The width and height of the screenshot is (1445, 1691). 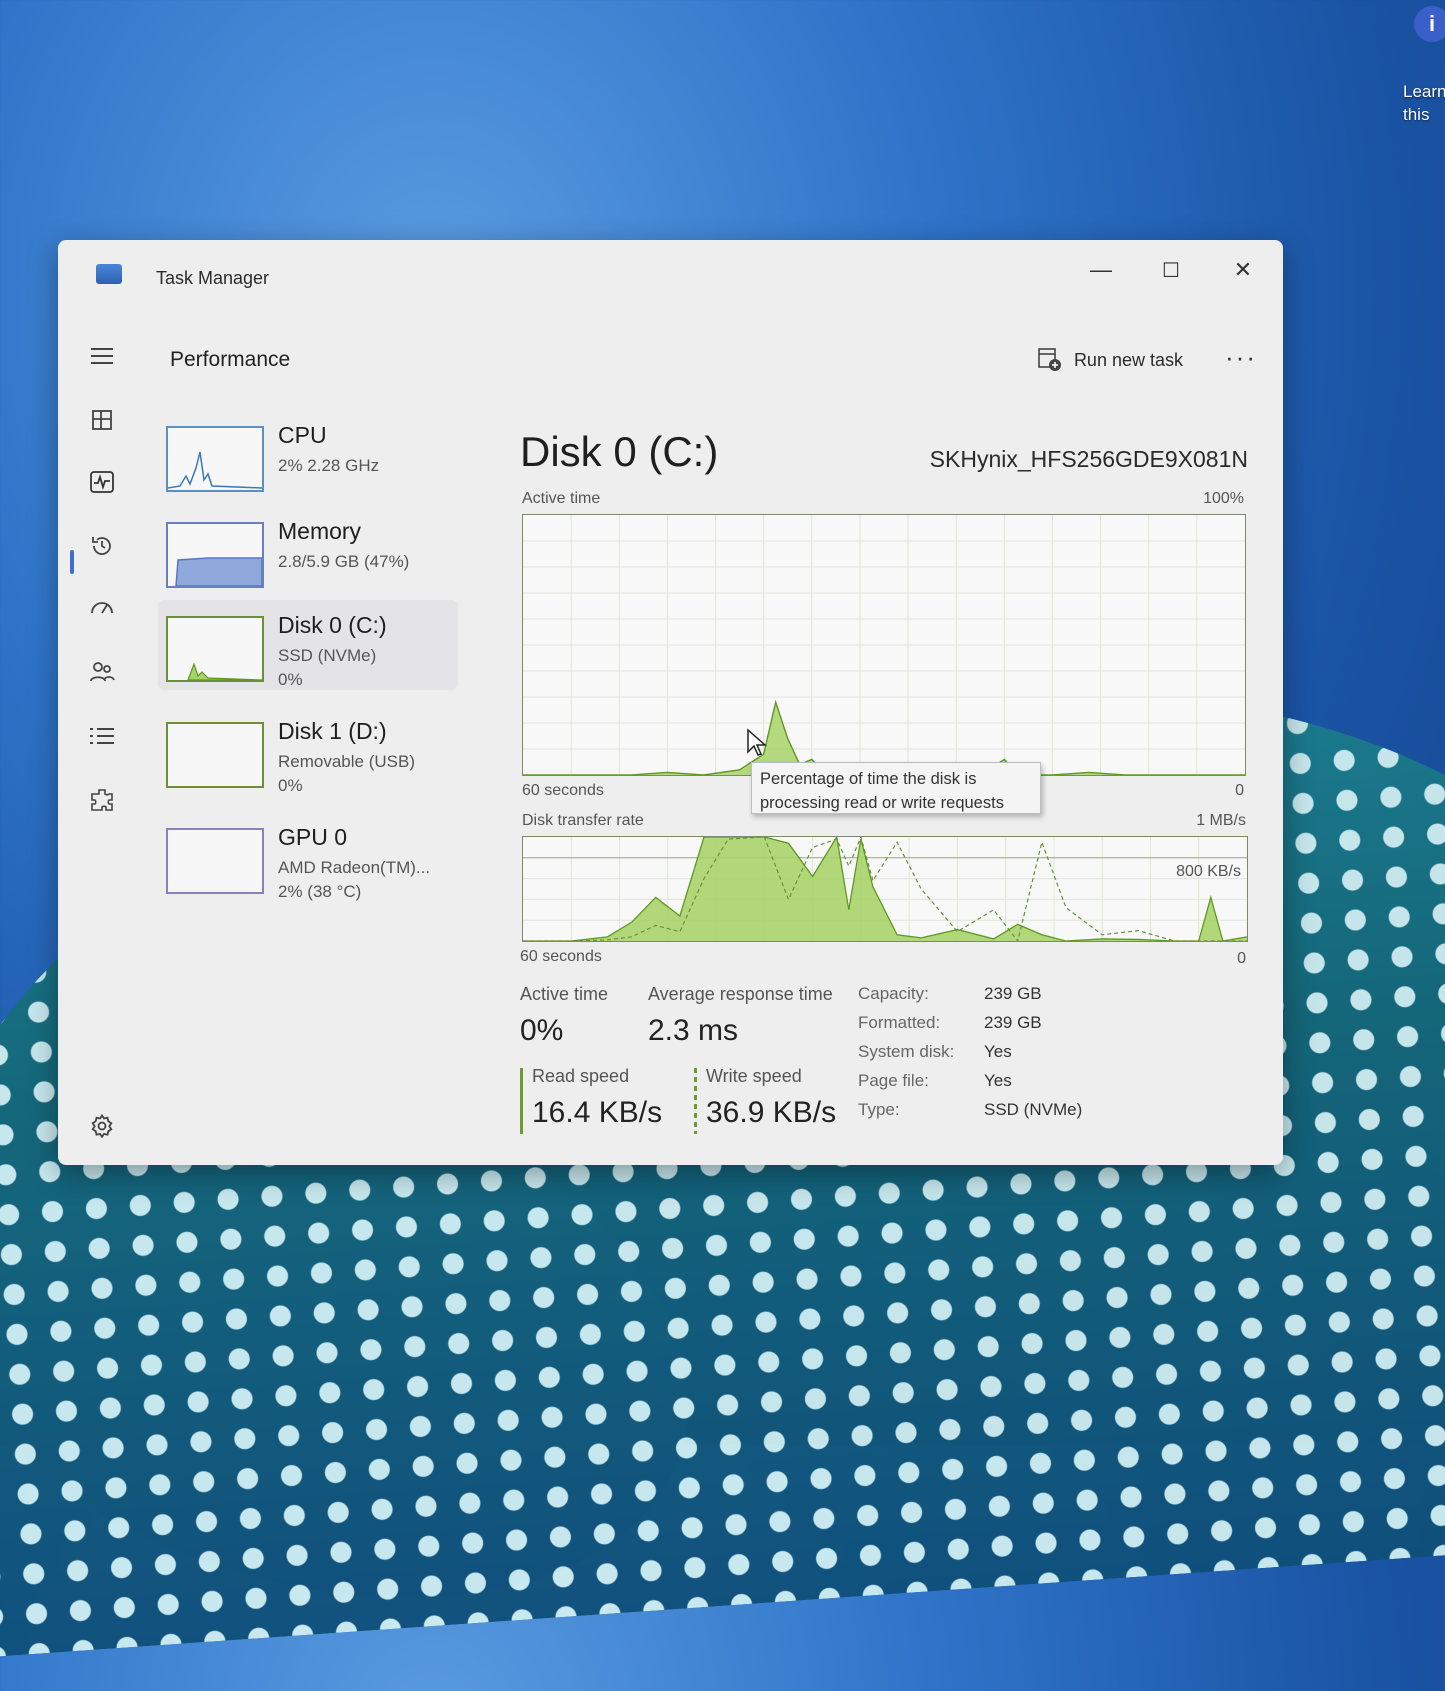 What do you see at coordinates (695, 1101) in the screenshot?
I see `write-speed-indicator` at bounding box center [695, 1101].